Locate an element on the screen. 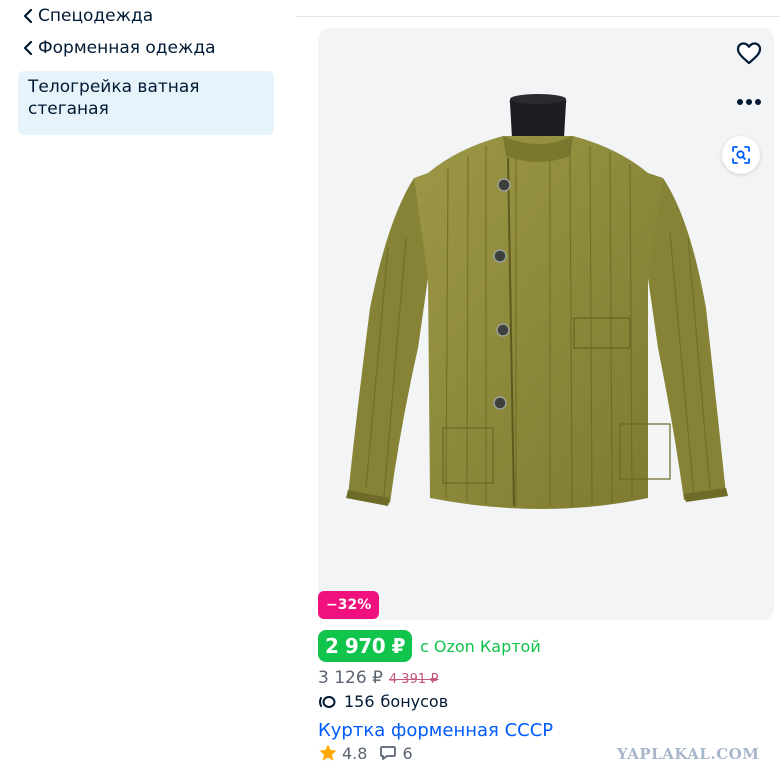  breadcrumb-uniform: Форменная одежда is located at coordinates (119, 48).